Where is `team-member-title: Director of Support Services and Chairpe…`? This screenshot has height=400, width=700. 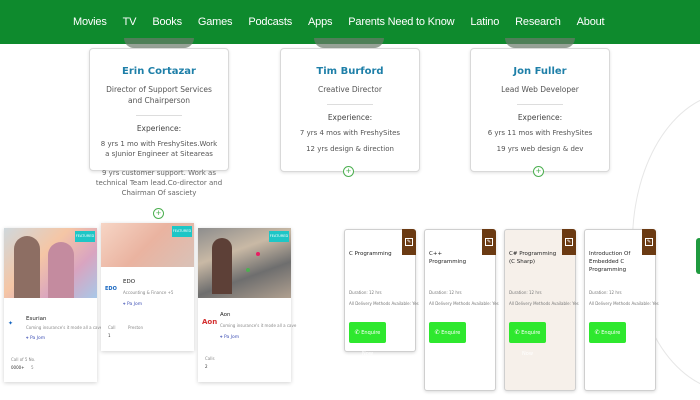
team-member-title: Director of Support Services and Chairpe… is located at coordinates (159, 95).